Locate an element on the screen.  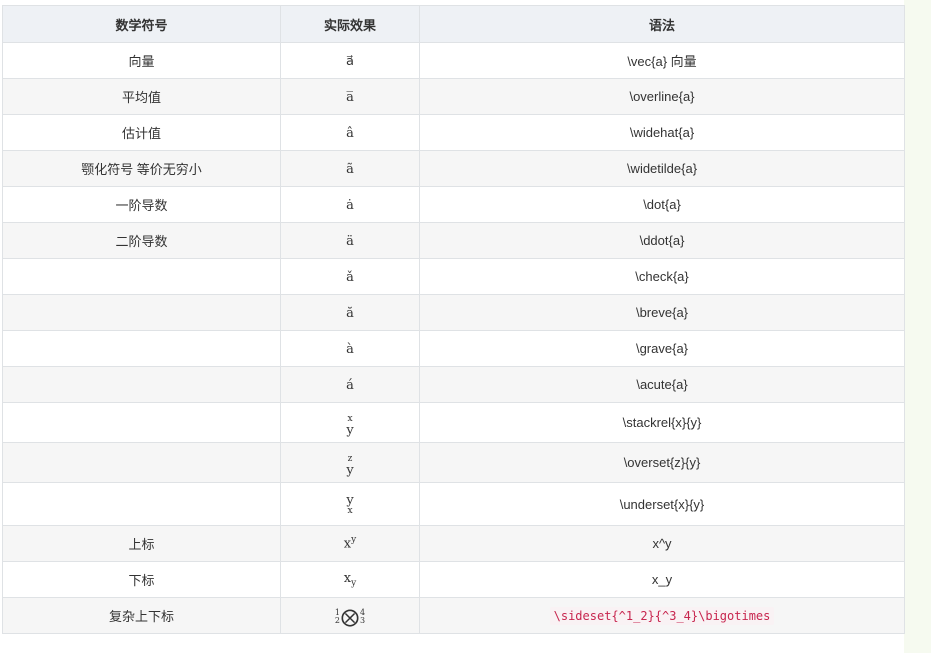
table-row: 平均值 a̅ \overline{a} is located at coordinates (453, 96).